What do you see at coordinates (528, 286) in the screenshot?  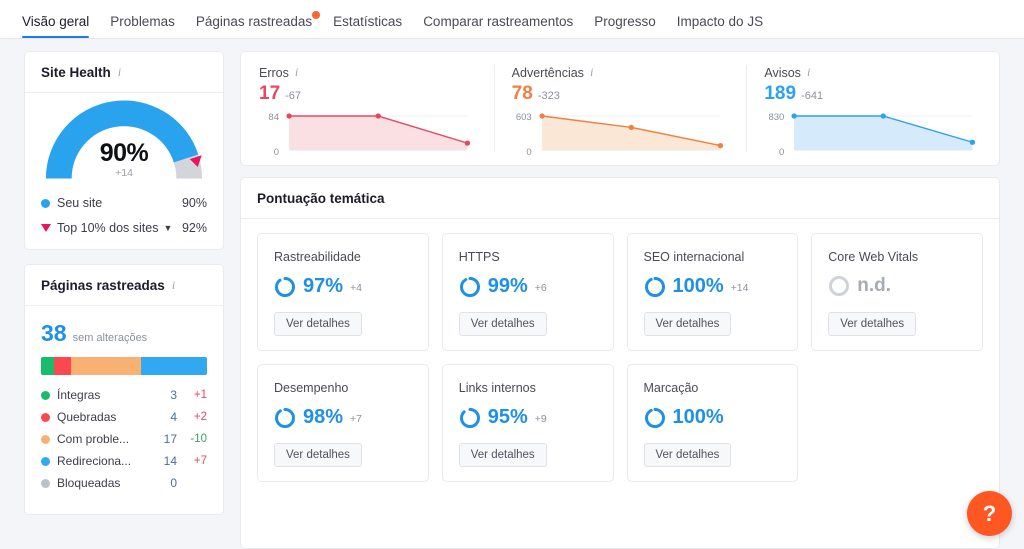 I see `score-card-value-row: 99% +6` at bounding box center [528, 286].